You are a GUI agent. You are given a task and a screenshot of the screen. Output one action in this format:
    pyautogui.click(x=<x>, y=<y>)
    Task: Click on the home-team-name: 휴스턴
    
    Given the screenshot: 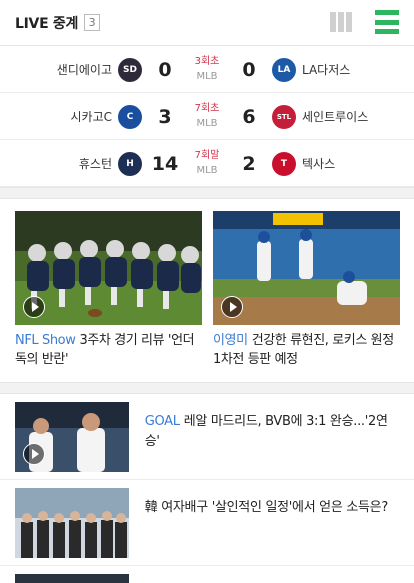 What is the action you would take?
    pyautogui.click(x=95, y=164)
    